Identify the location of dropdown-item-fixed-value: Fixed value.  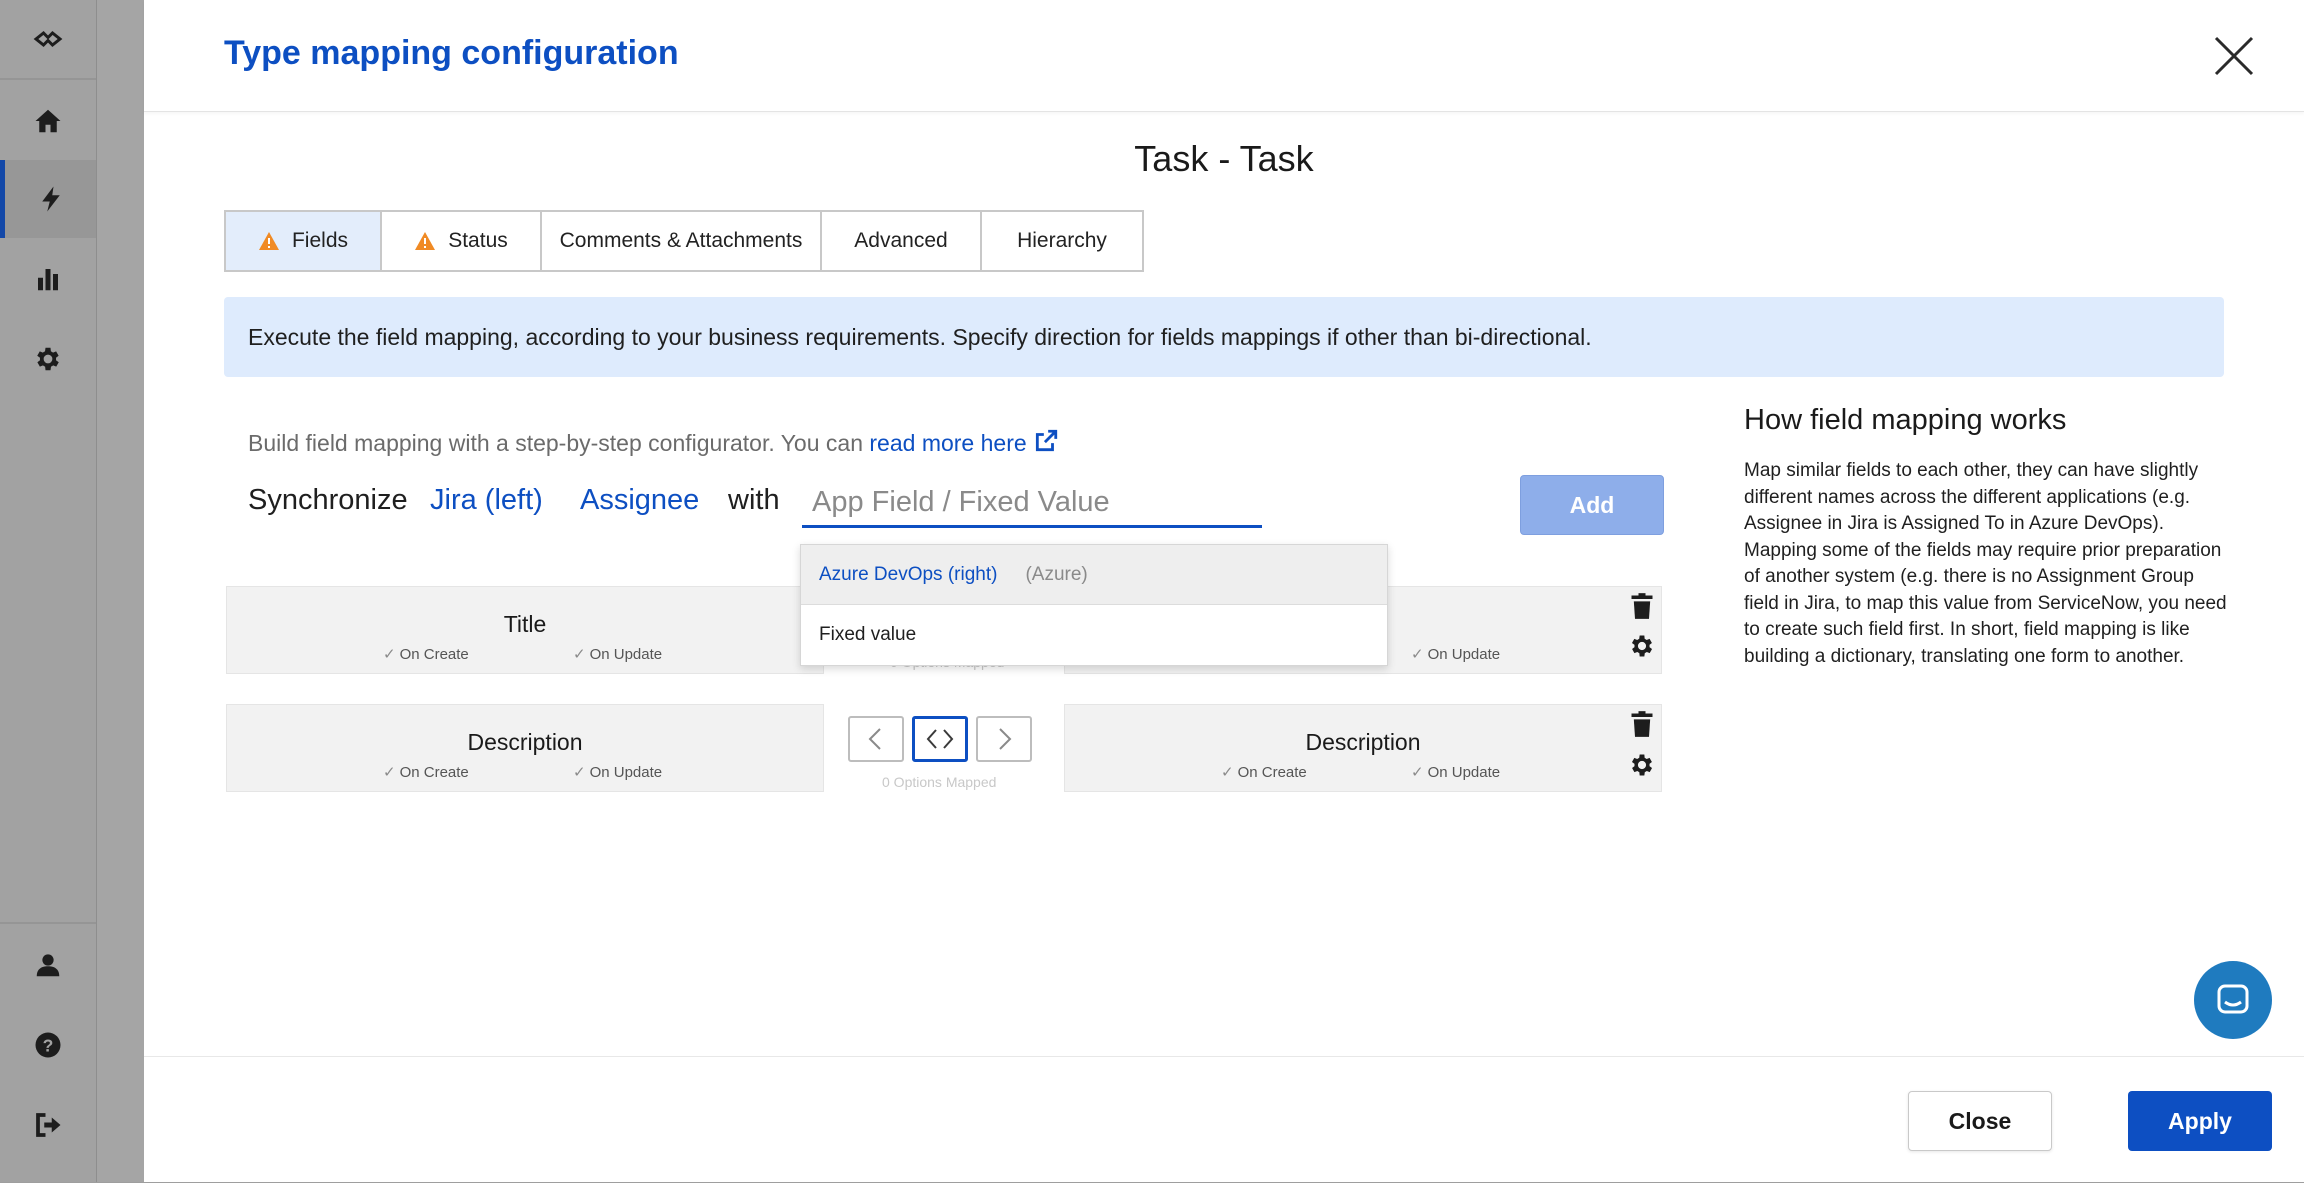
(1094, 634).